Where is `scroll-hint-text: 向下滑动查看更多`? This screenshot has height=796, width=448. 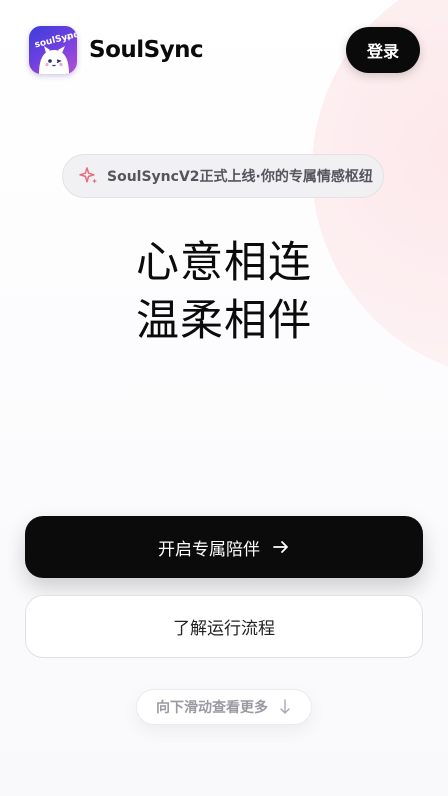 scroll-hint-text: 向下滑动查看更多 is located at coordinates (212, 708).